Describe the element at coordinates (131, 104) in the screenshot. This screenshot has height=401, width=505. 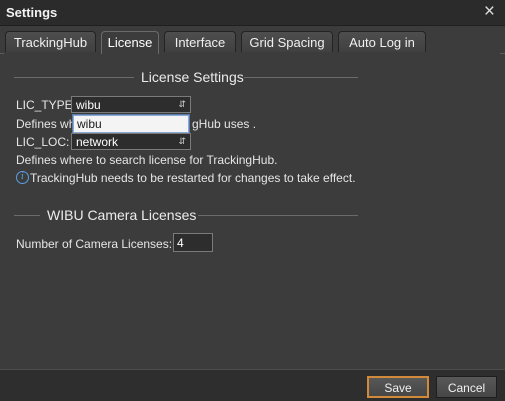
I see `lic-type-select: wibu ⇵` at that location.